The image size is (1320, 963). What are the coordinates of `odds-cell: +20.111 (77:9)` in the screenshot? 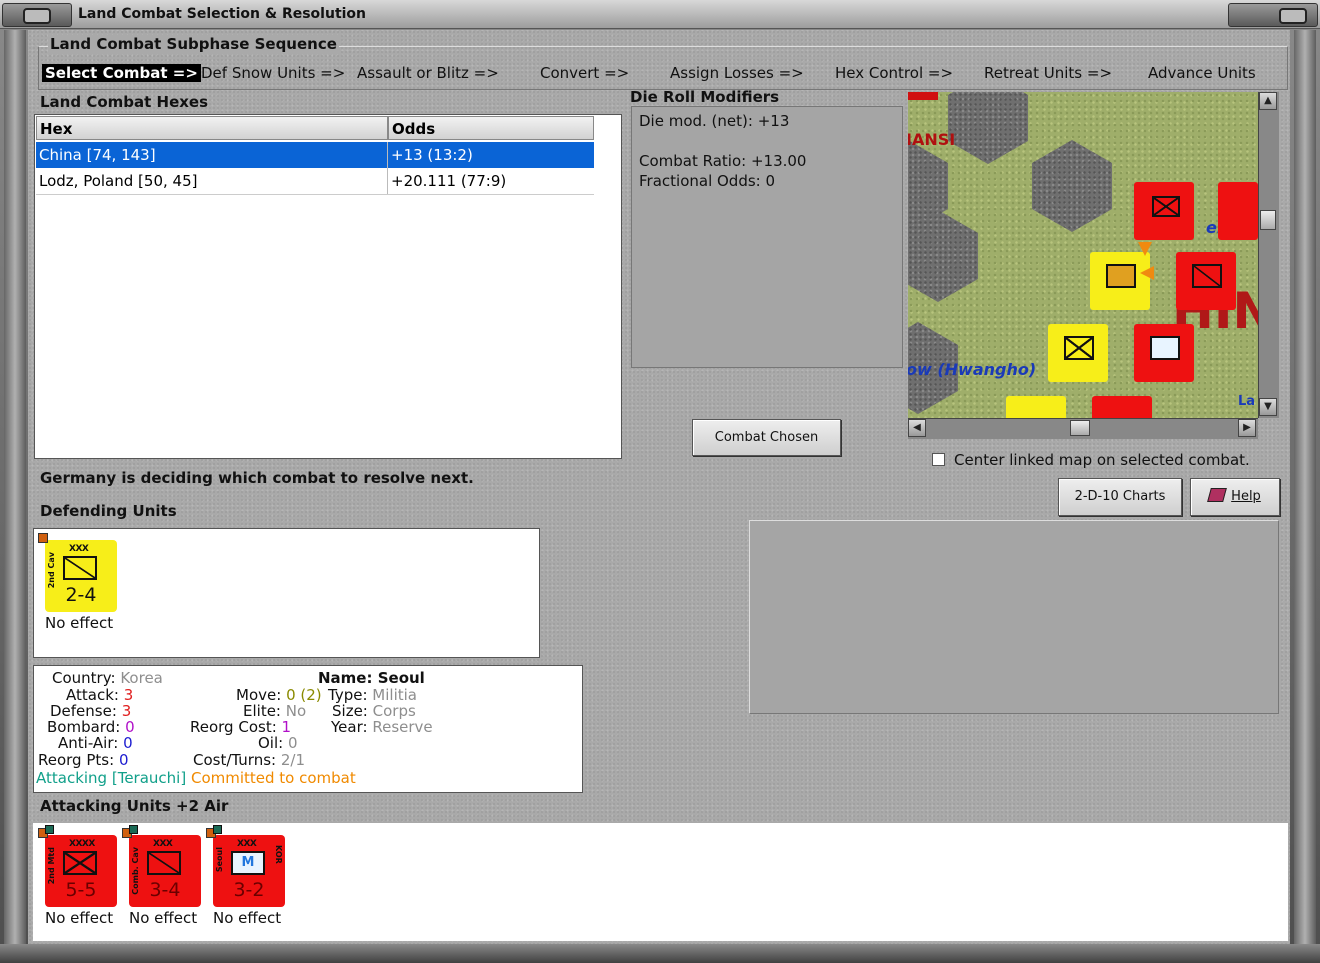 It's located at (449, 181).